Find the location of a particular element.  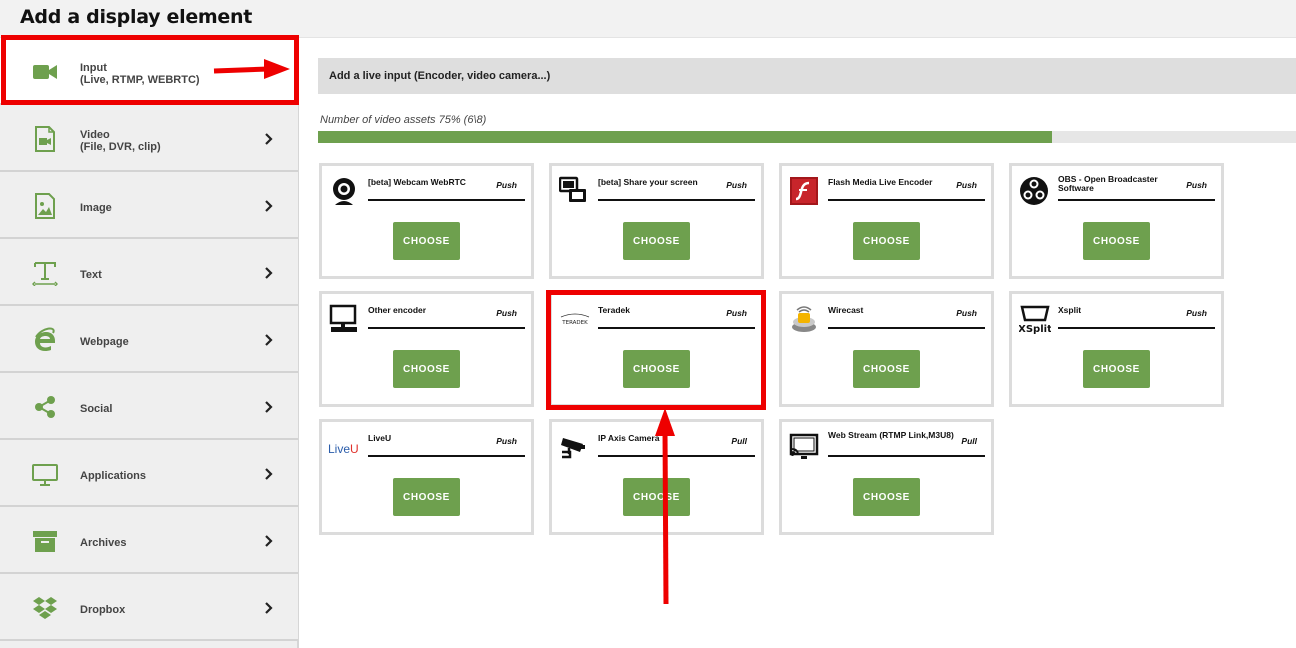

xsplit-icon: XSplit is located at coordinates (1035, 319).